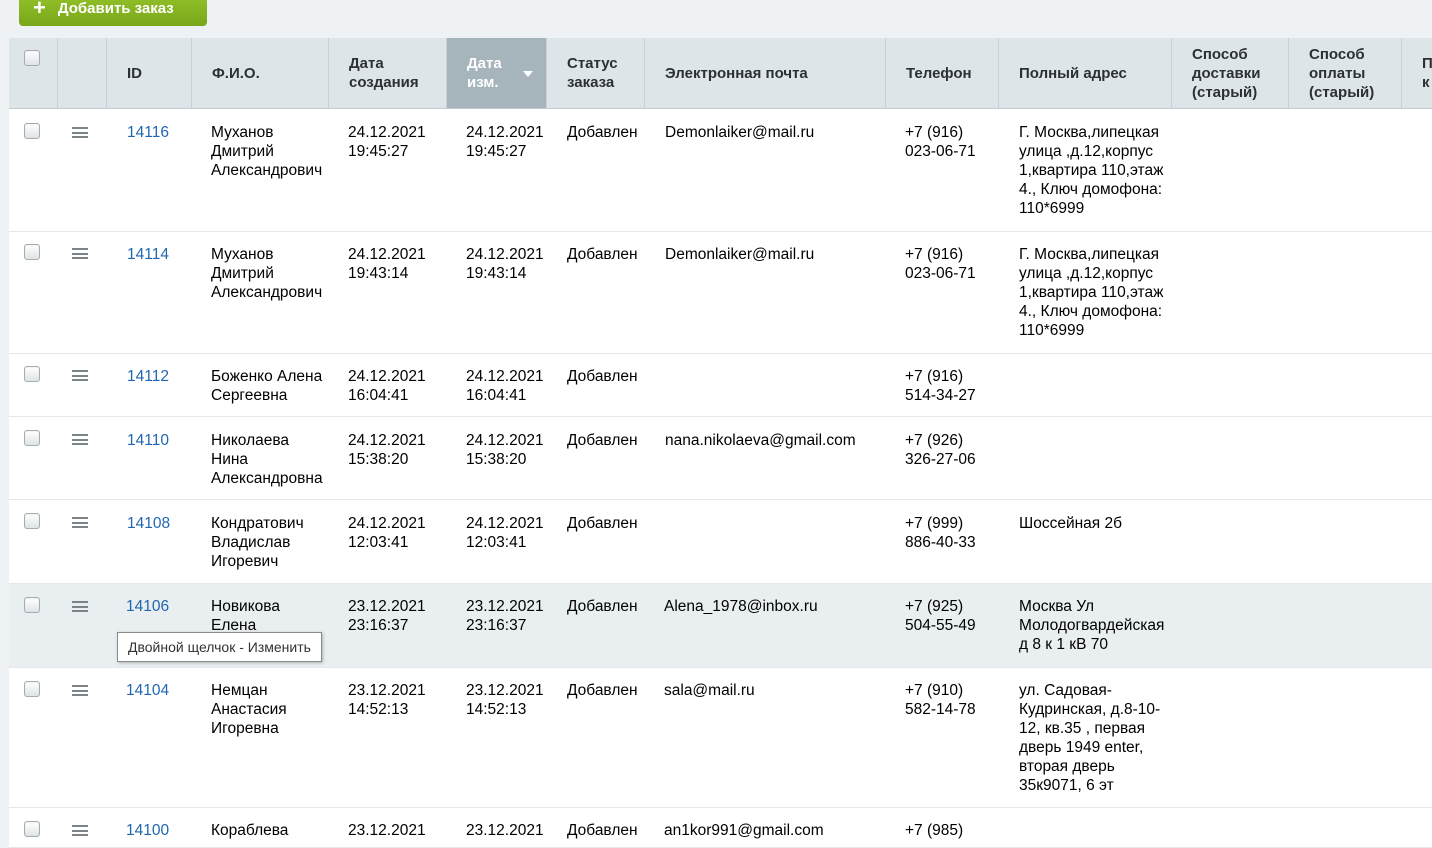 The image size is (1432, 848). Describe the element at coordinates (939, 73) in the screenshot. I see `header-phone-label: Телефон` at that location.